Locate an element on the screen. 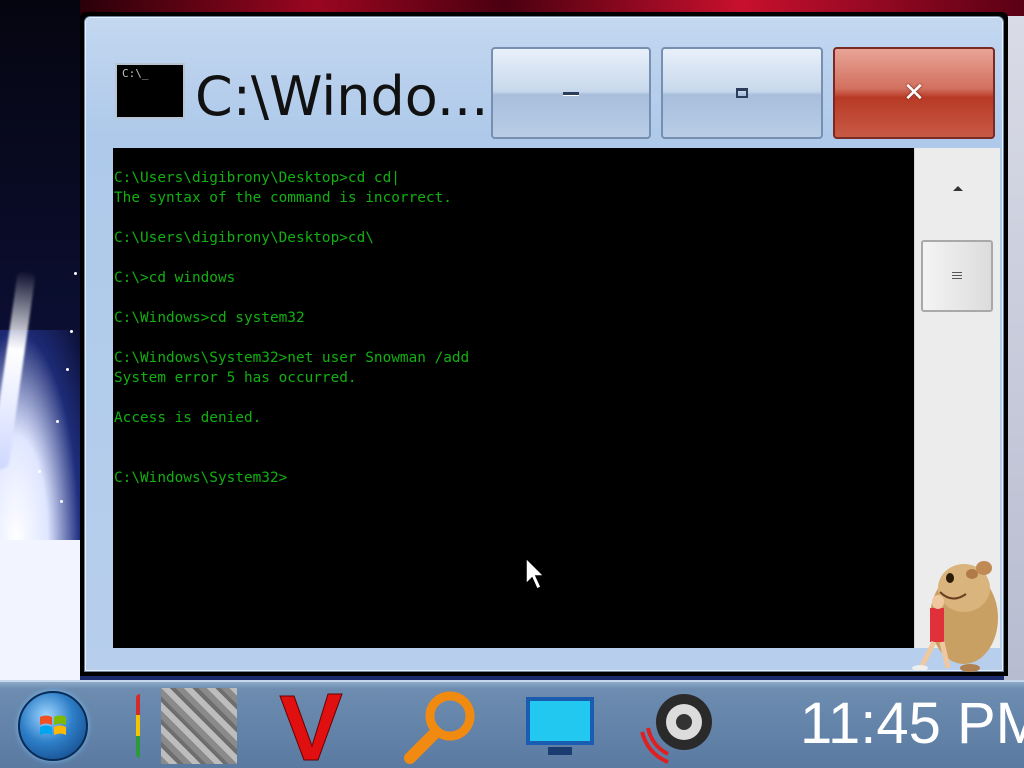 The width and height of the screenshot is (1024, 768). console-line: Access is denied. is located at coordinates (188, 418).